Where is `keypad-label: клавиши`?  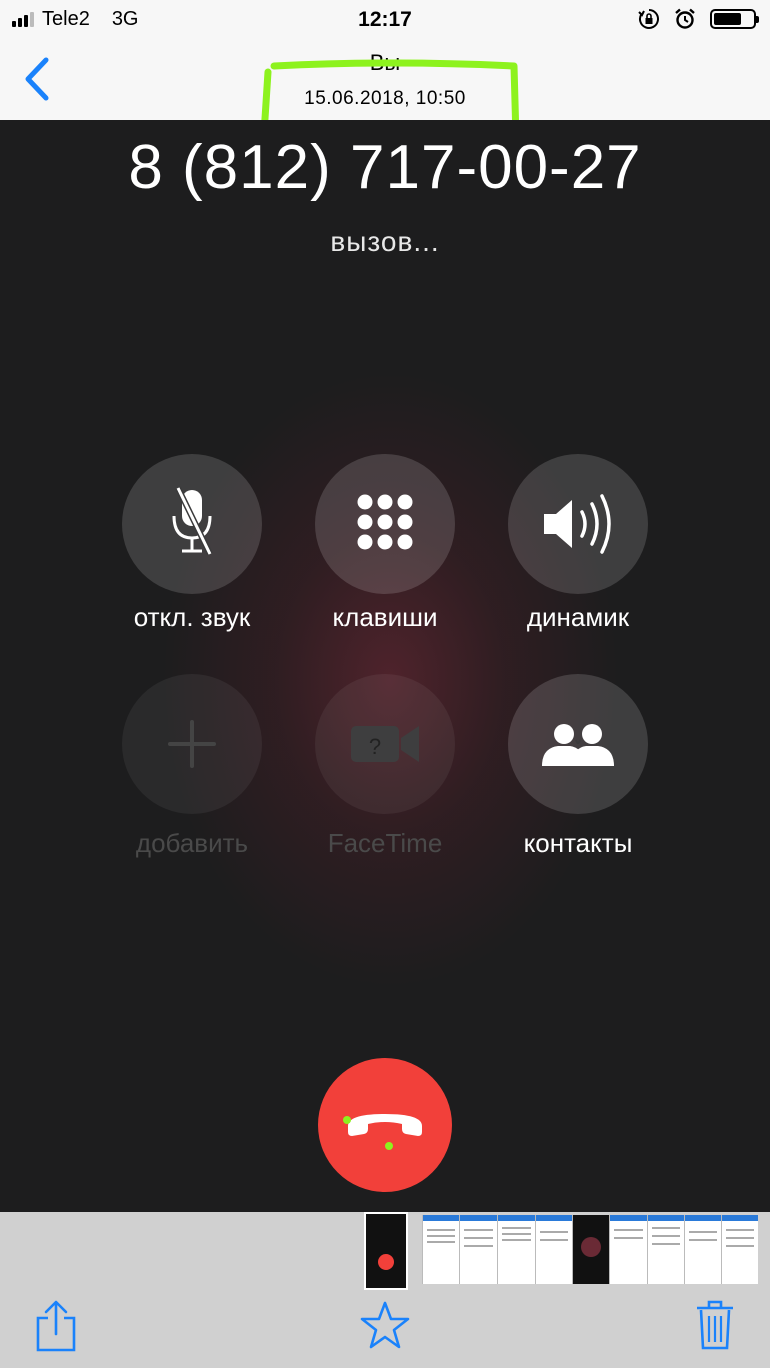
keypad-label: клавиши is located at coordinates (385, 617).